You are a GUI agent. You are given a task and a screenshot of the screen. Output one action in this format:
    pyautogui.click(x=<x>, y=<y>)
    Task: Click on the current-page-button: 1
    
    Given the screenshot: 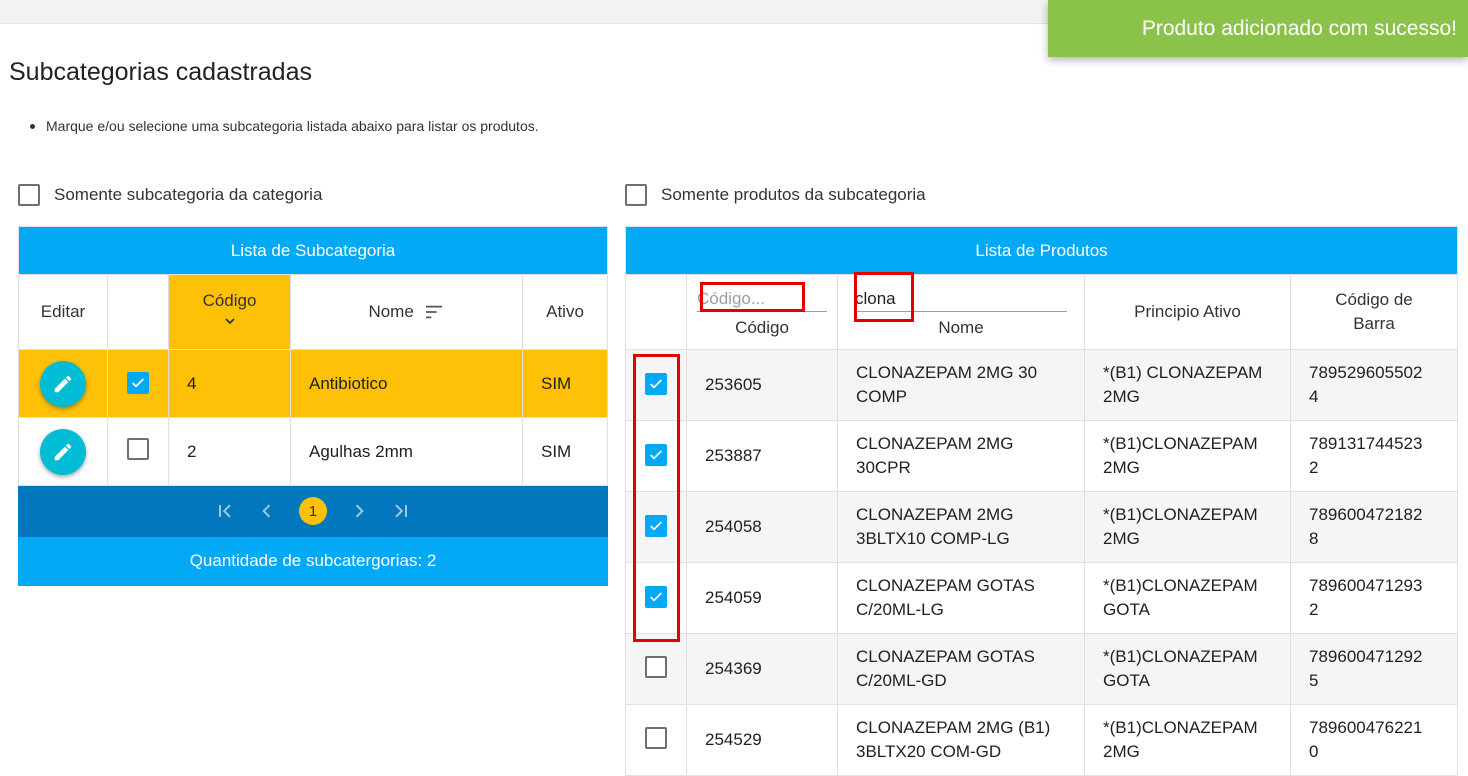 What is the action you would take?
    pyautogui.click(x=313, y=511)
    